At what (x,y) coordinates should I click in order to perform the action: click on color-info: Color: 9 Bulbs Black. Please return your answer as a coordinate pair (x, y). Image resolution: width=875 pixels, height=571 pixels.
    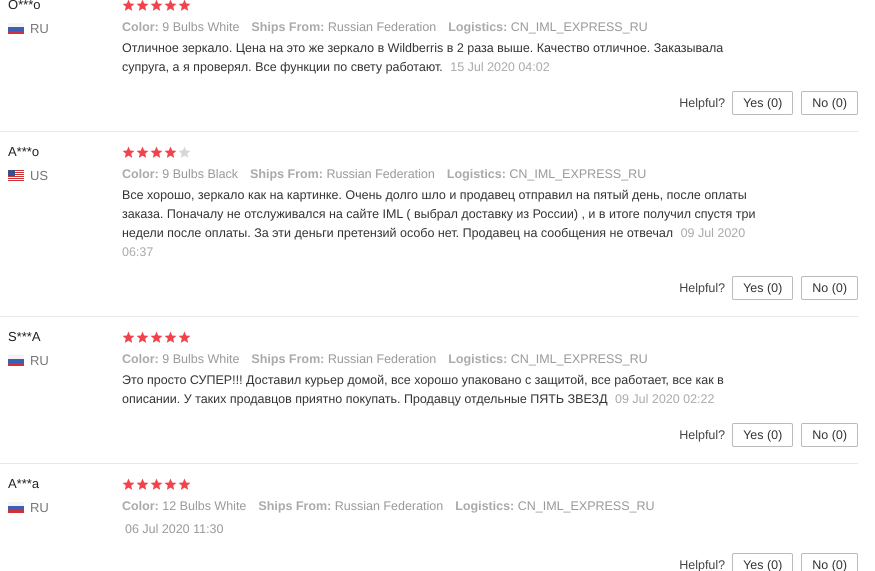
    Looking at the image, I should click on (180, 174).